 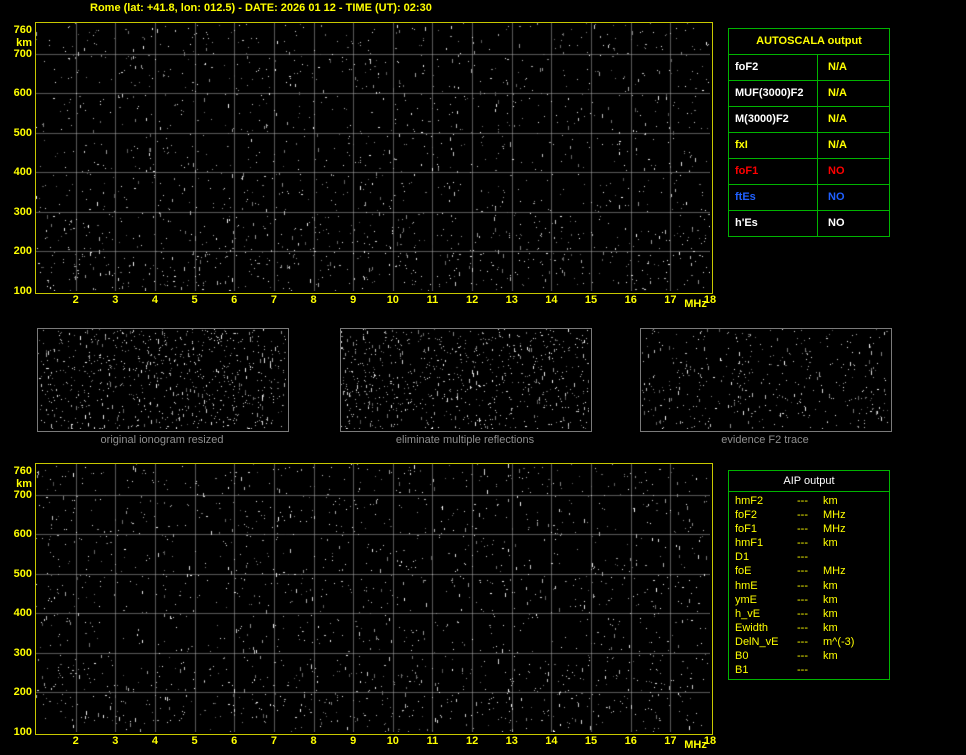 I want to click on thumb-original-ionogram, so click(x=163, y=380).